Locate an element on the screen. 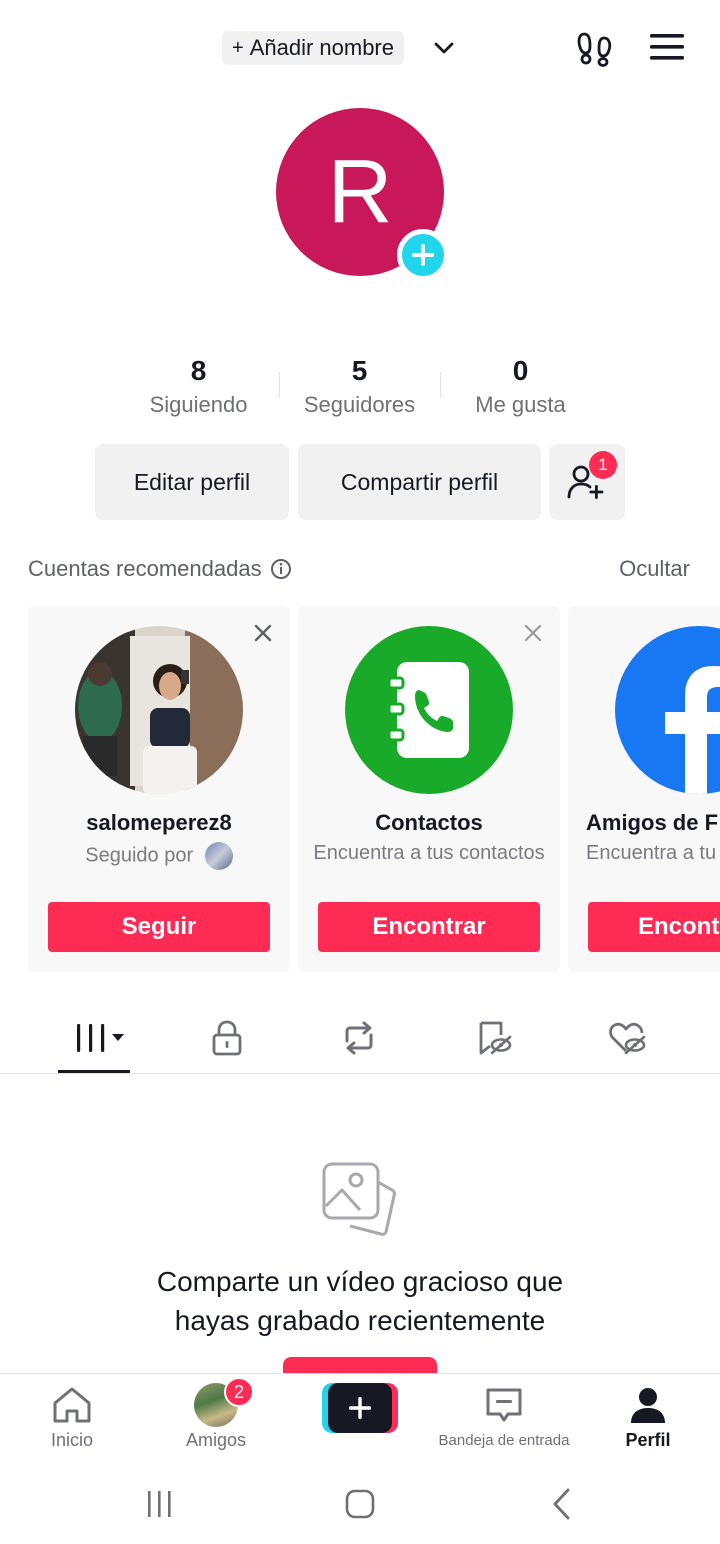 This screenshot has height=1544, width=720. recommended-header: Cuentas recomendadas is located at coordinates (160, 569).